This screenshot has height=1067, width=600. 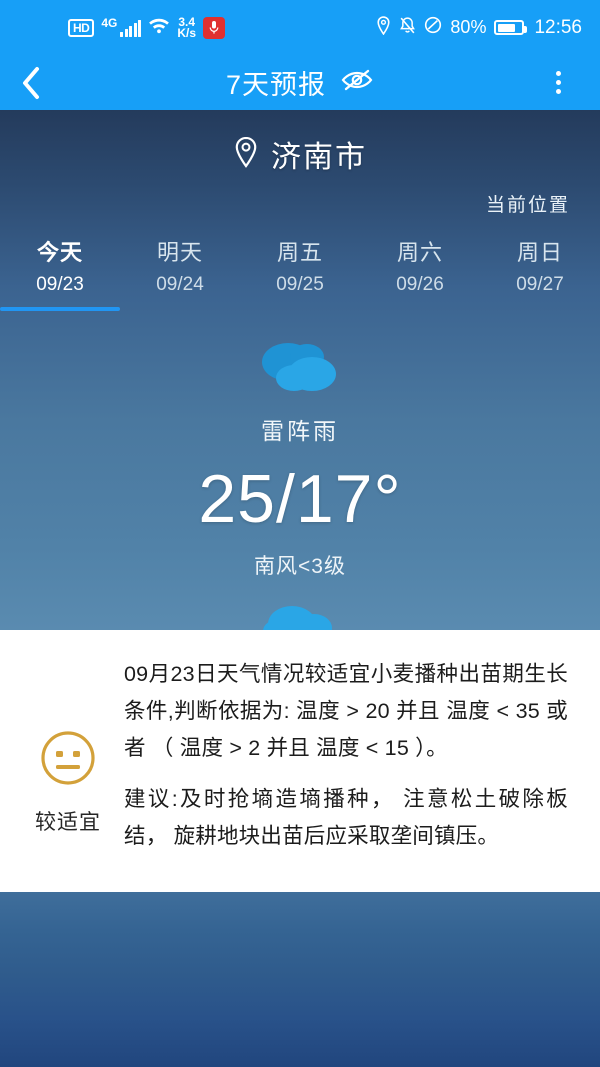 What do you see at coordinates (60, 270) in the screenshot?
I see `tab-day-0: 今天 09/23` at bounding box center [60, 270].